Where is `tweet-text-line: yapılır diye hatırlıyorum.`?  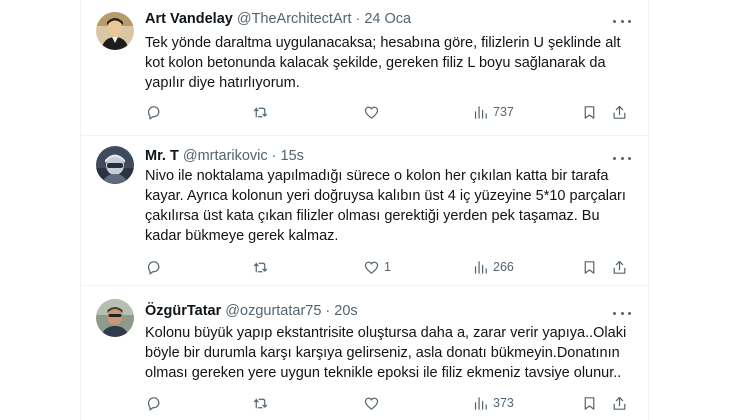
tweet-text-line: yapılır diye hatırlıyorum. is located at coordinates (222, 83).